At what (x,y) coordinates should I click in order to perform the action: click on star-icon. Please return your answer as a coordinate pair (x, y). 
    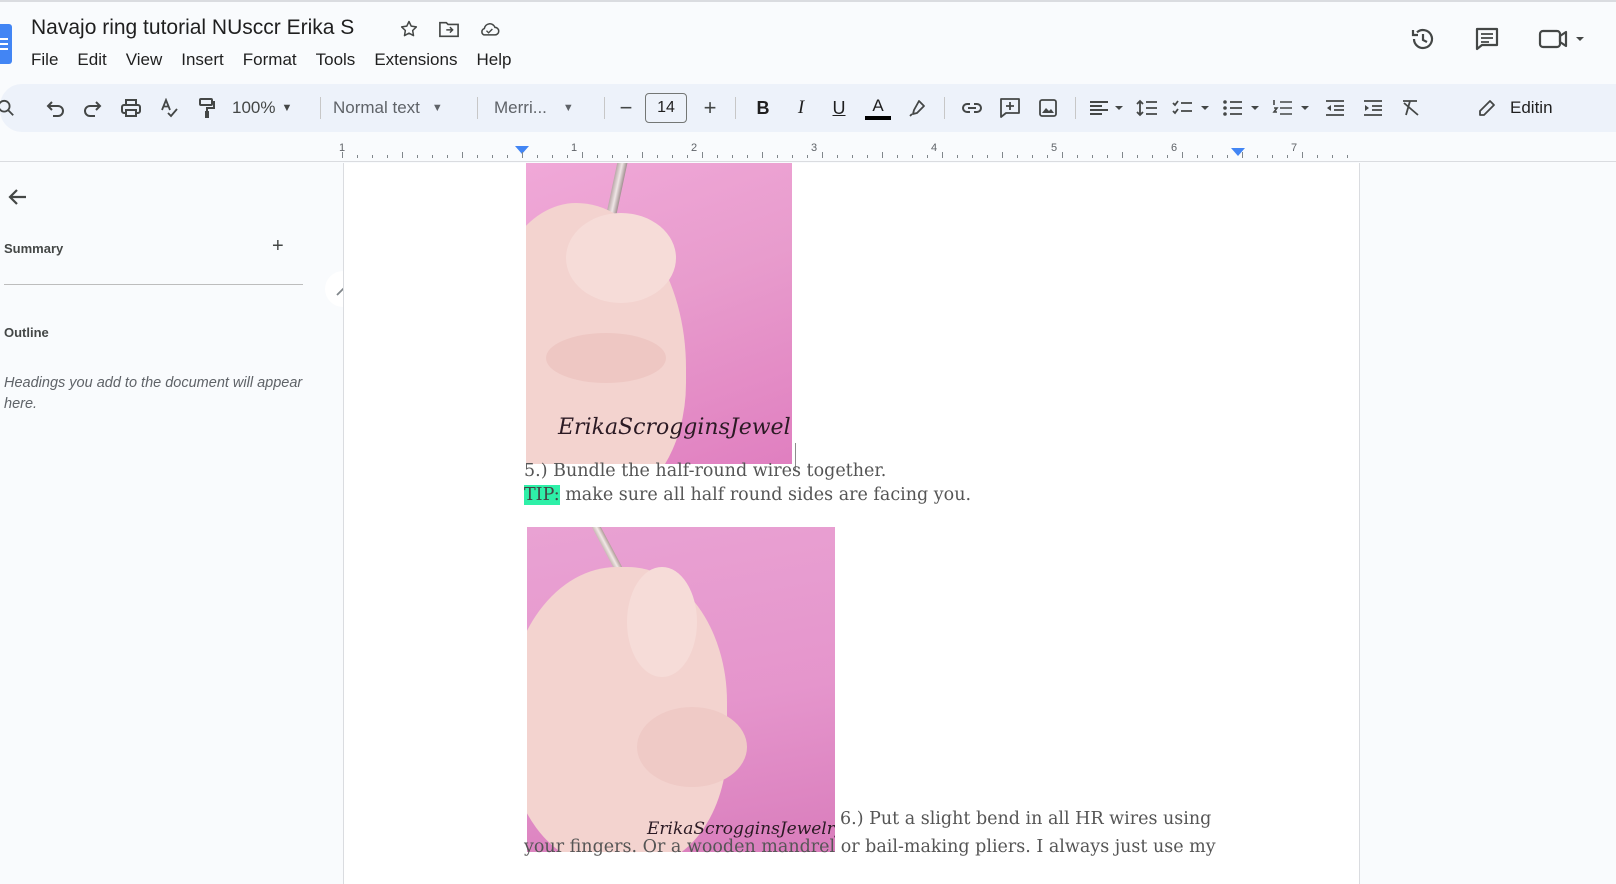
    Looking at the image, I should click on (409, 29).